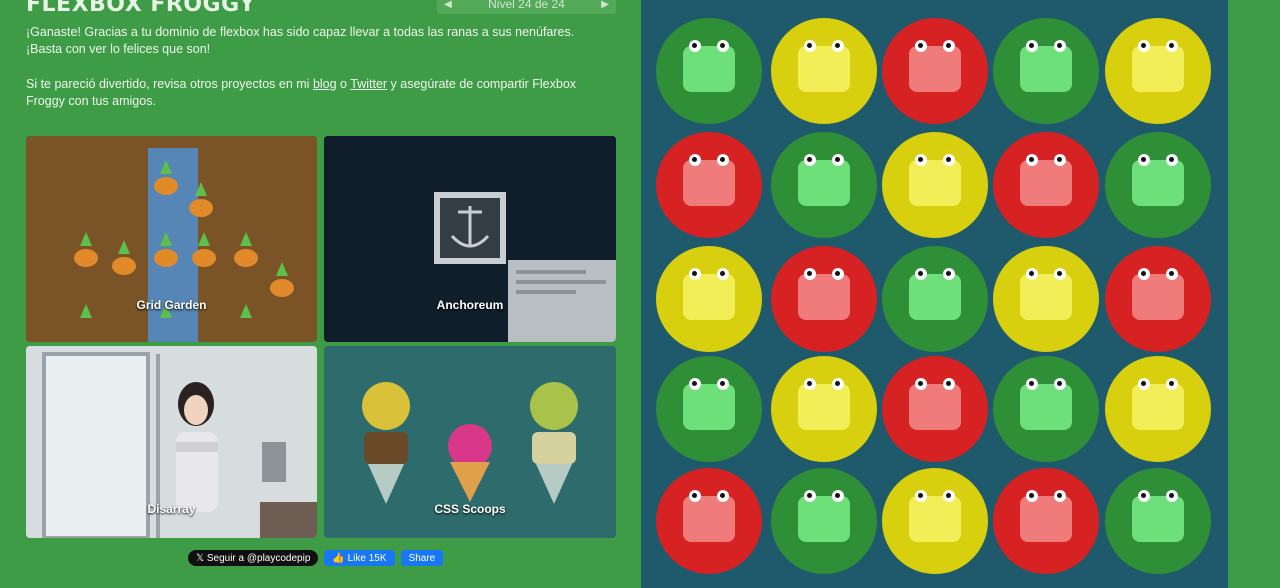 The image size is (1280, 588). Describe the element at coordinates (470, 442) in the screenshot. I see `project-card-css-scoops: CSS Scoops` at that location.